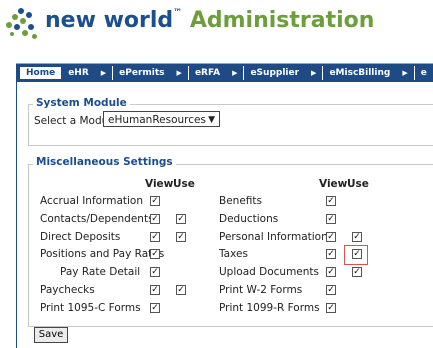  What do you see at coordinates (16, 214) in the screenshot?
I see `content-left-border` at bounding box center [16, 214].